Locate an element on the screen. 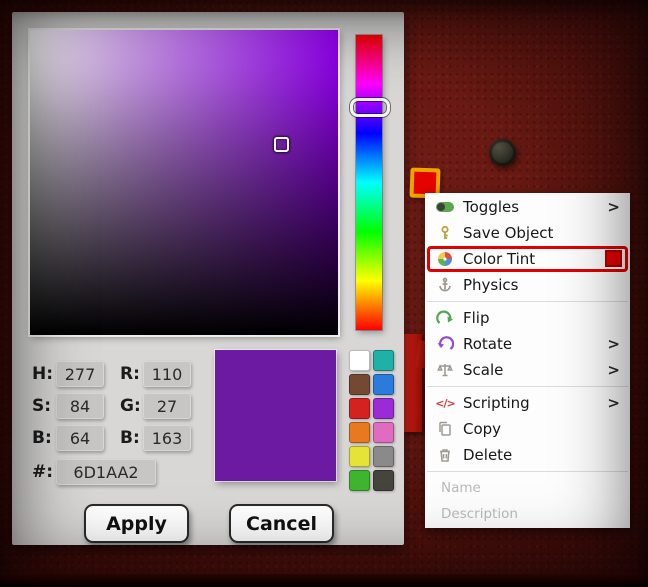 This screenshot has height=587, width=648. scale-icon is located at coordinates (445, 370).